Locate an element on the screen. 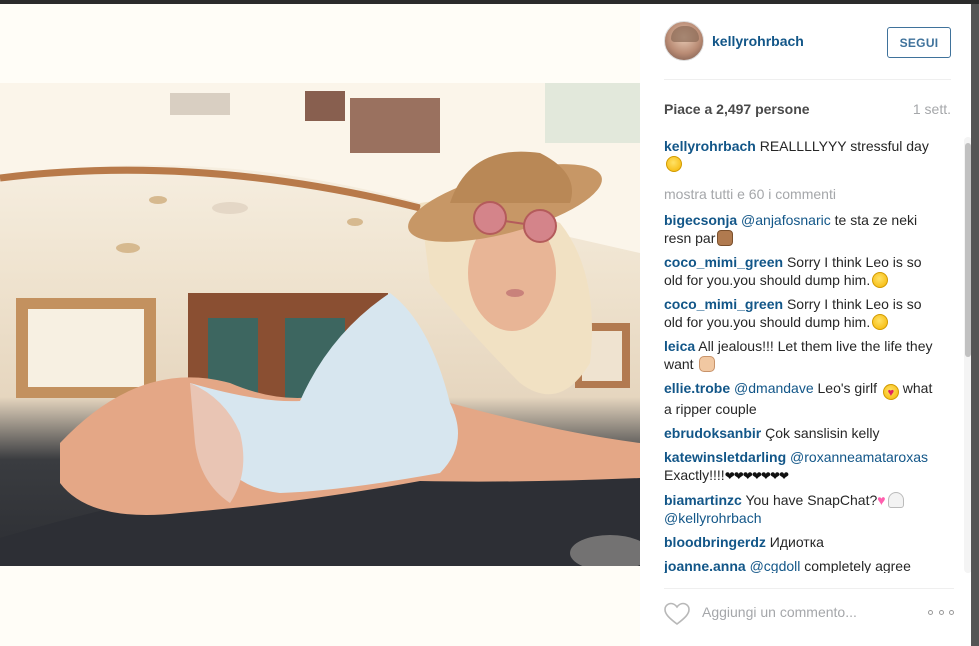 The image size is (979, 646). mention-link: @cgdoll is located at coordinates (775, 565).